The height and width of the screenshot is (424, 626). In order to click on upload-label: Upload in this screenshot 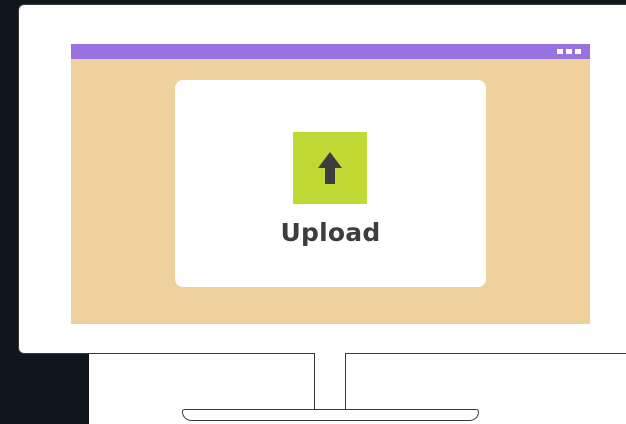, I will do `click(330, 232)`.